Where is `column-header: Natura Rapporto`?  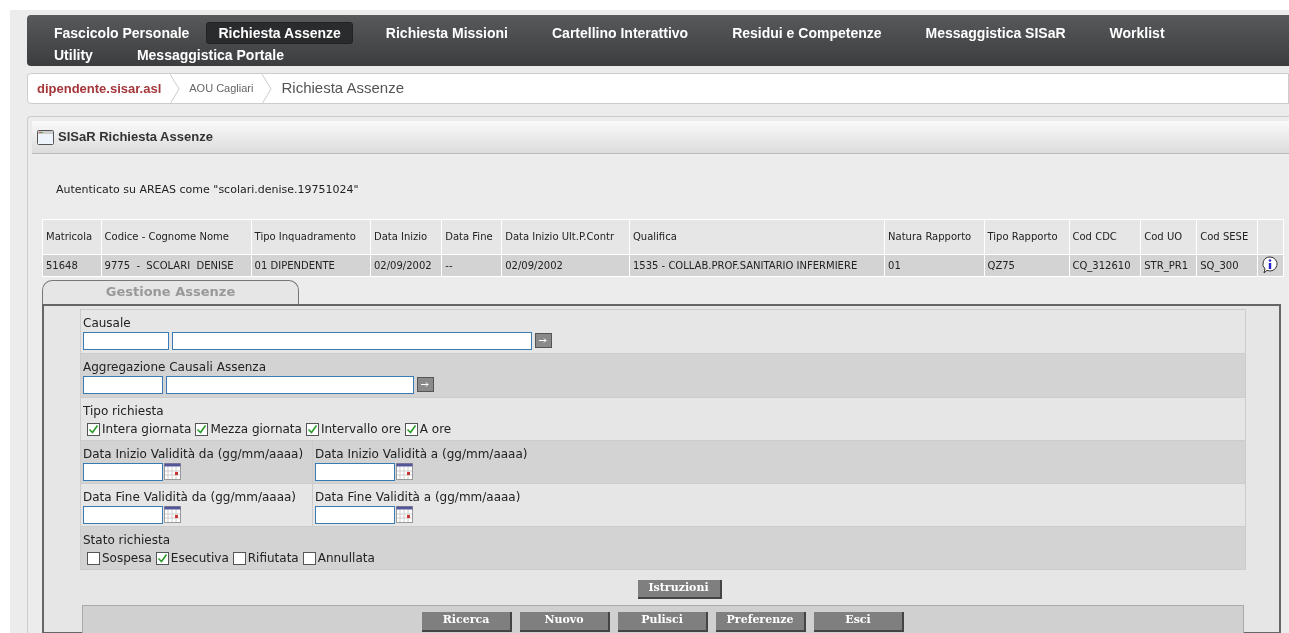 column-header: Natura Rapporto is located at coordinates (934, 236).